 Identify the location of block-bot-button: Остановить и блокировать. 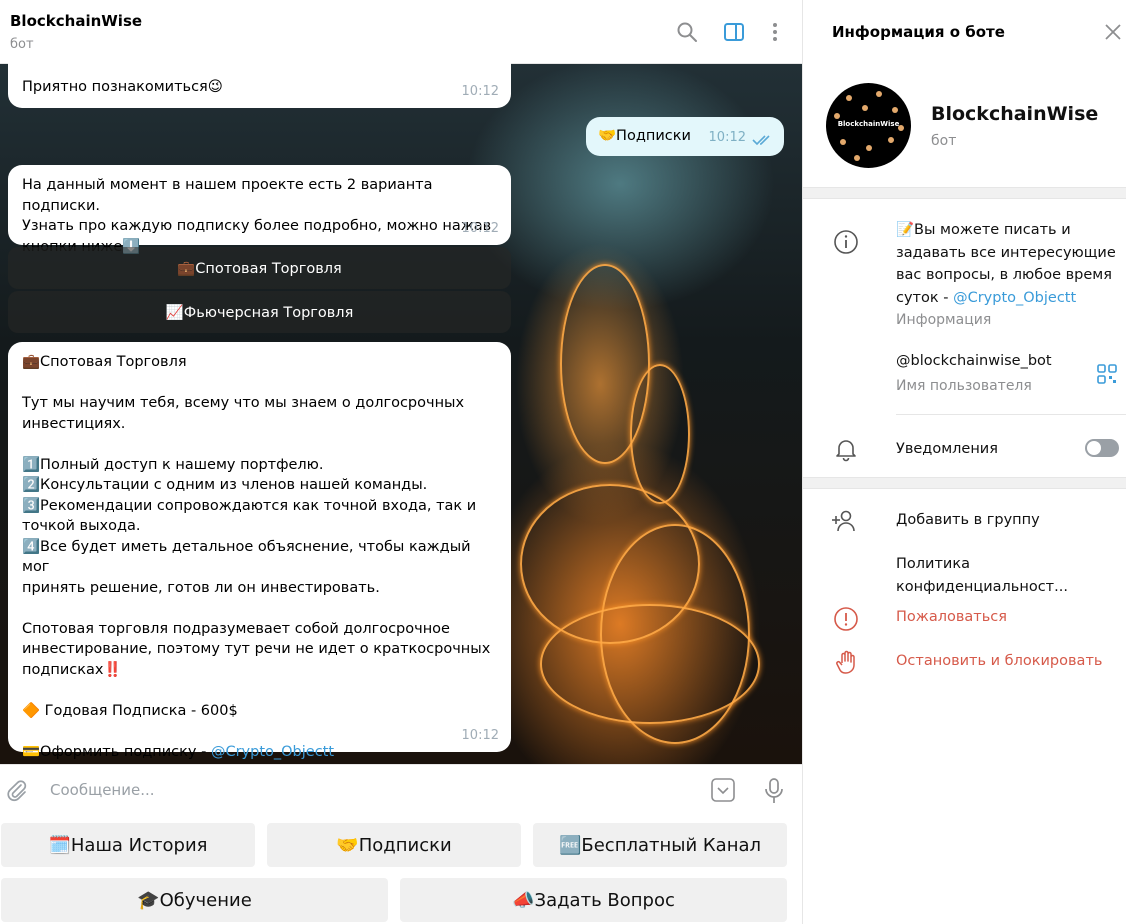
(999, 661).